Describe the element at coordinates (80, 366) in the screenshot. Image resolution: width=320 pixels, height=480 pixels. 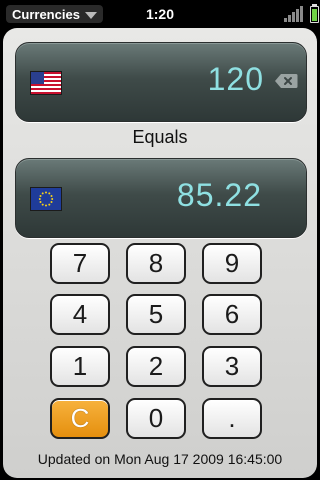
I see `key-1: 1` at that location.